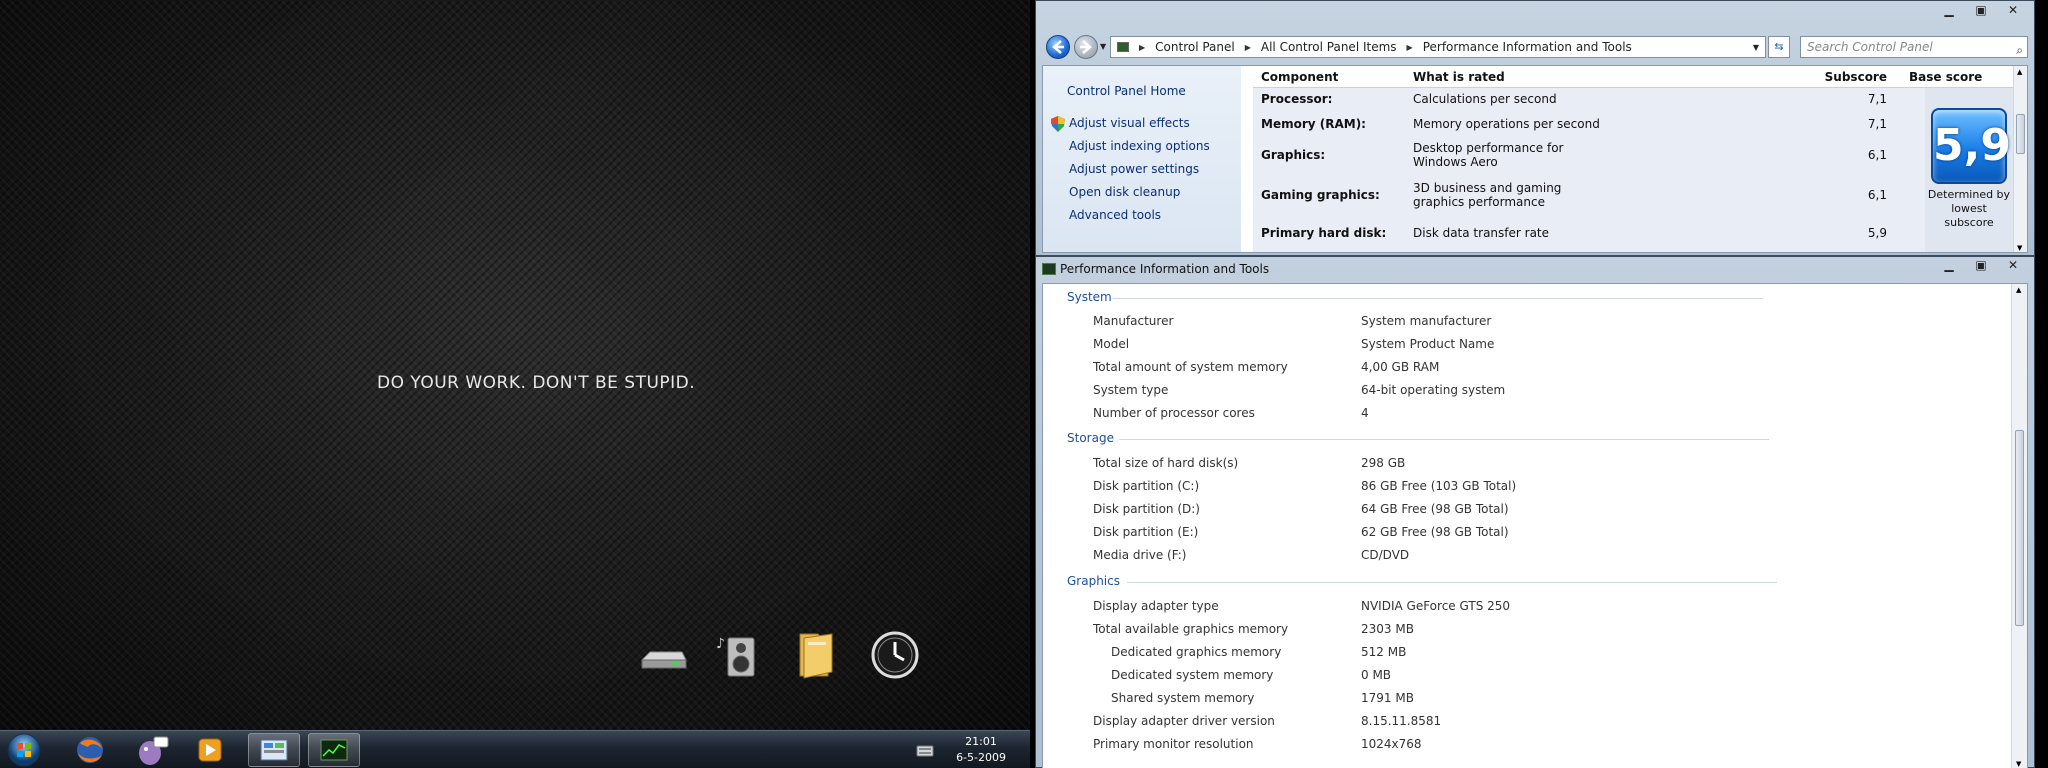 This screenshot has width=2048, height=768. Describe the element at coordinates (1184, 721) in the screenshot. I see `label-driver-version: Display adapter driver version` at that location.